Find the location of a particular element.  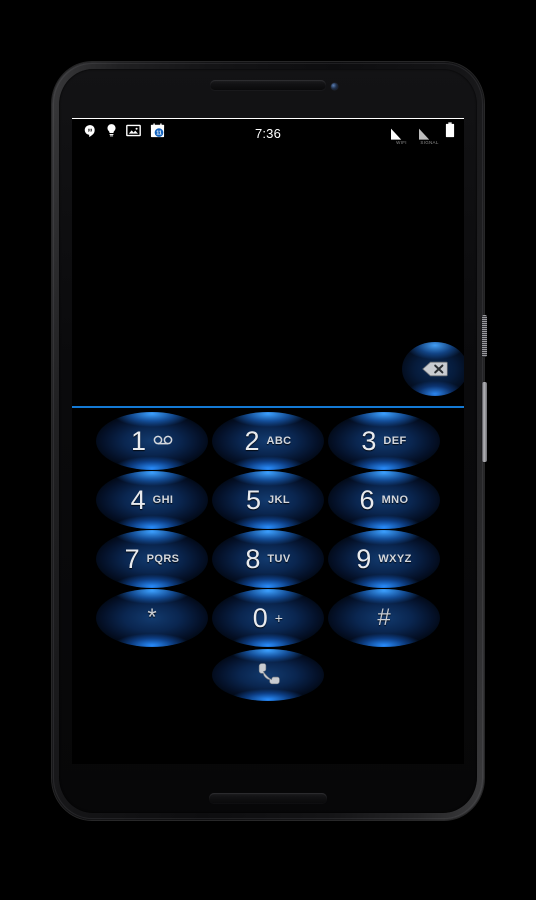

status-bar-notification-icons: 11 is located at coordinates (118, 133).